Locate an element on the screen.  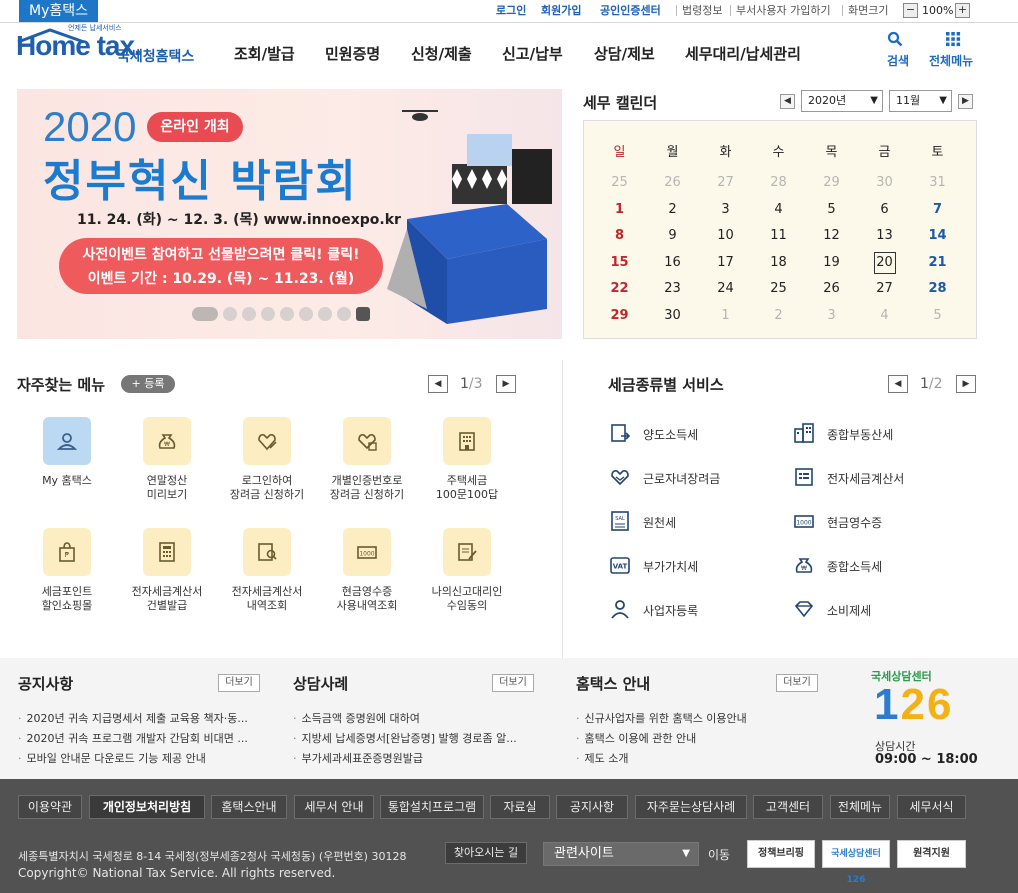
footer-link: 고객센터 is located at coordinates (788, 807).